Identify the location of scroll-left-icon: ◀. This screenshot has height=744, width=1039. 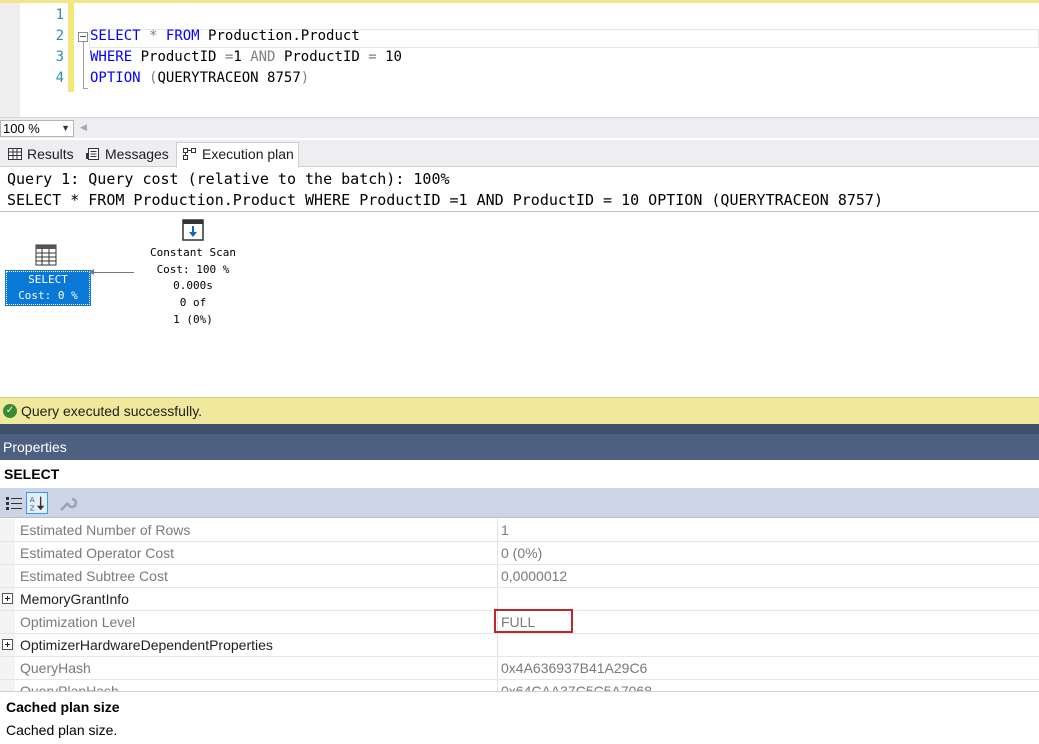
(83, 127).